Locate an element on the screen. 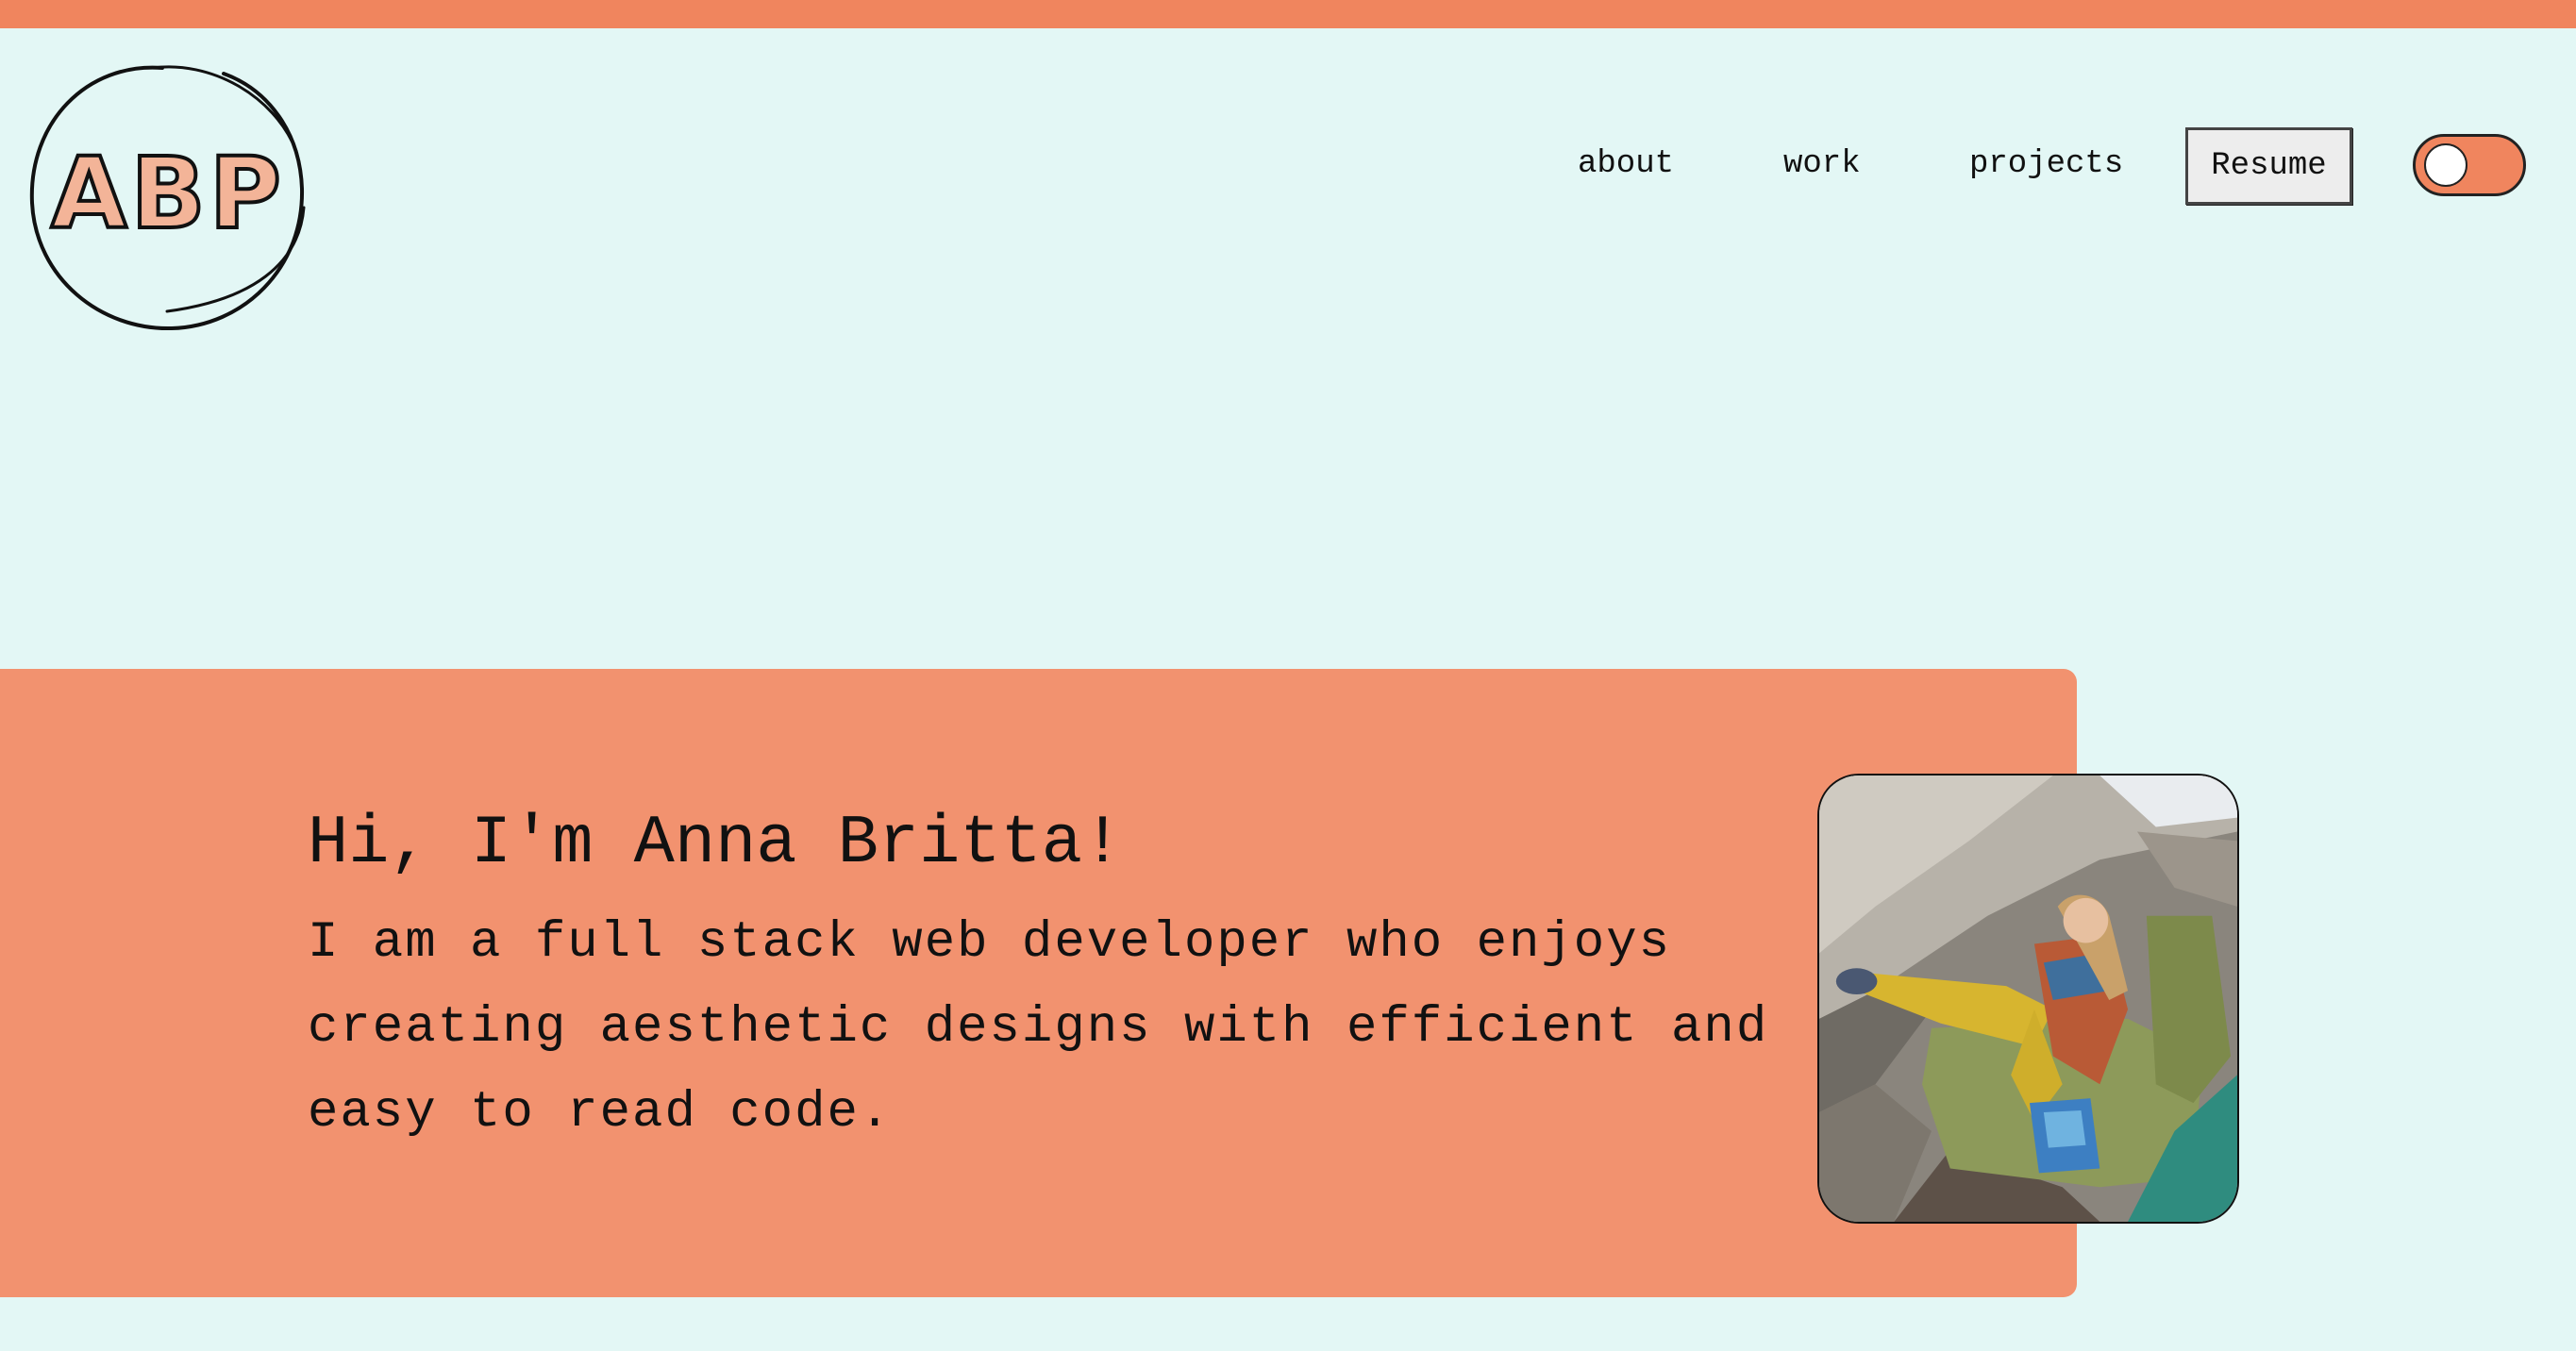 The height and width of the screenshot is (1351, 2576). nav-link-projects: projects is located at coordinates (2046, 164).